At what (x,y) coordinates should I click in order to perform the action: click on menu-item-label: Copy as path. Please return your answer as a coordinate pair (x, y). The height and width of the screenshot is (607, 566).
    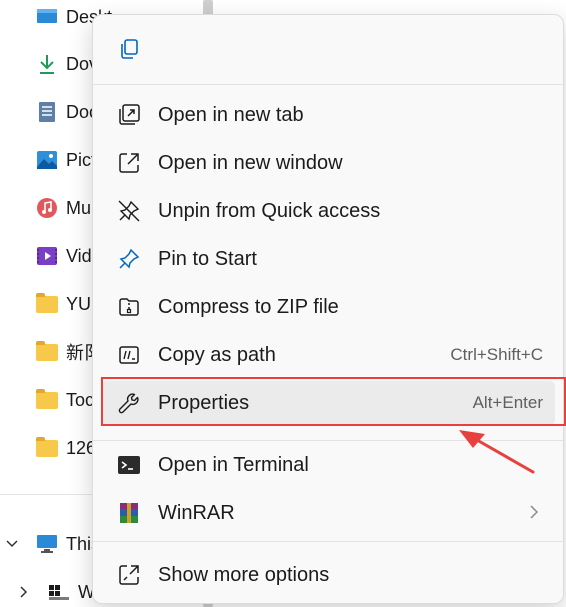
    Looking at the image, I should click on (217, 354).